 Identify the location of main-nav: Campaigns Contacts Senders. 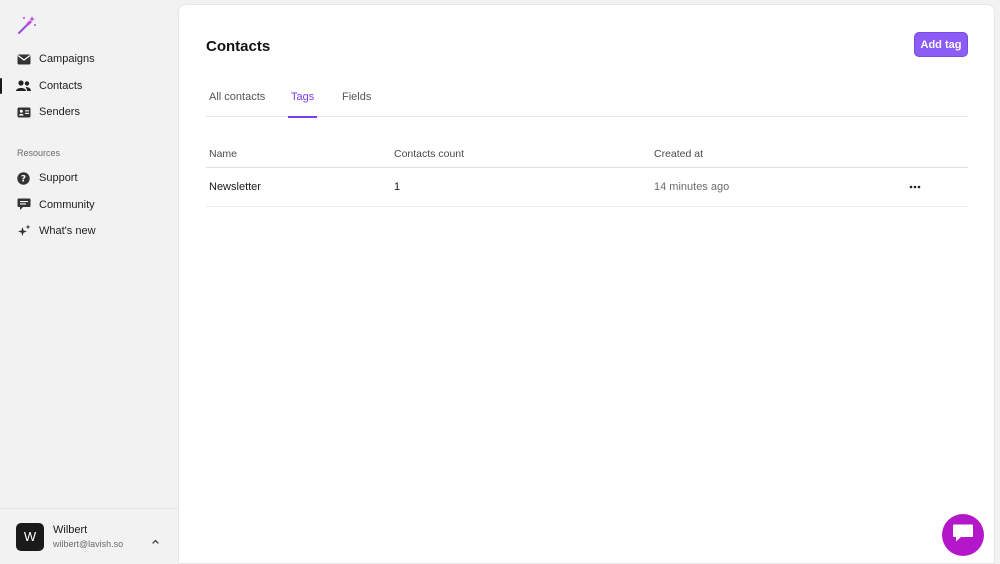
(89, 86).